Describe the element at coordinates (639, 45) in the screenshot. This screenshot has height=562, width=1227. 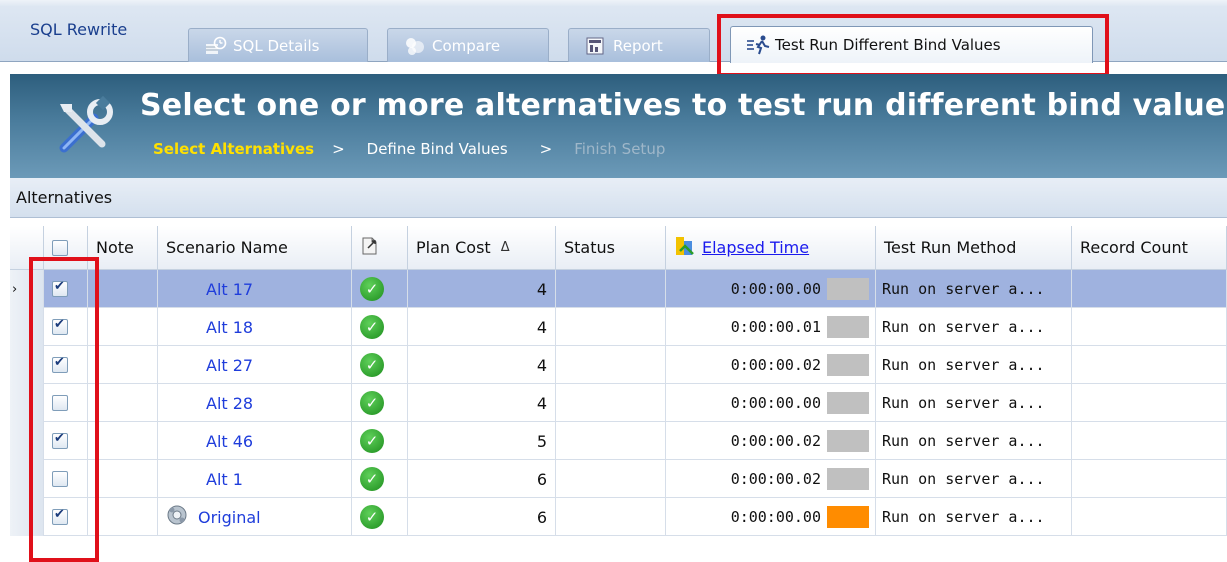
I see `tab-report: Report` at that location.